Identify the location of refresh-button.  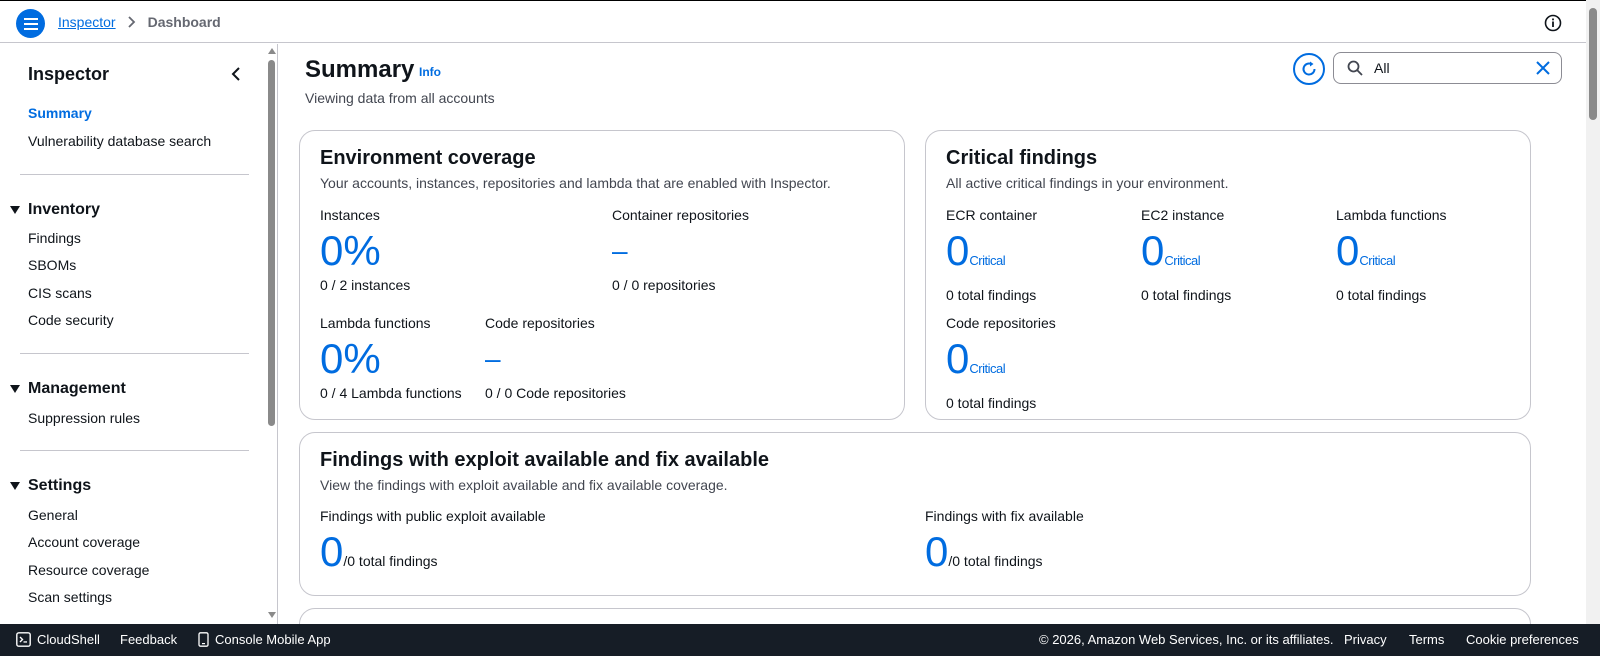
(1309, 69).